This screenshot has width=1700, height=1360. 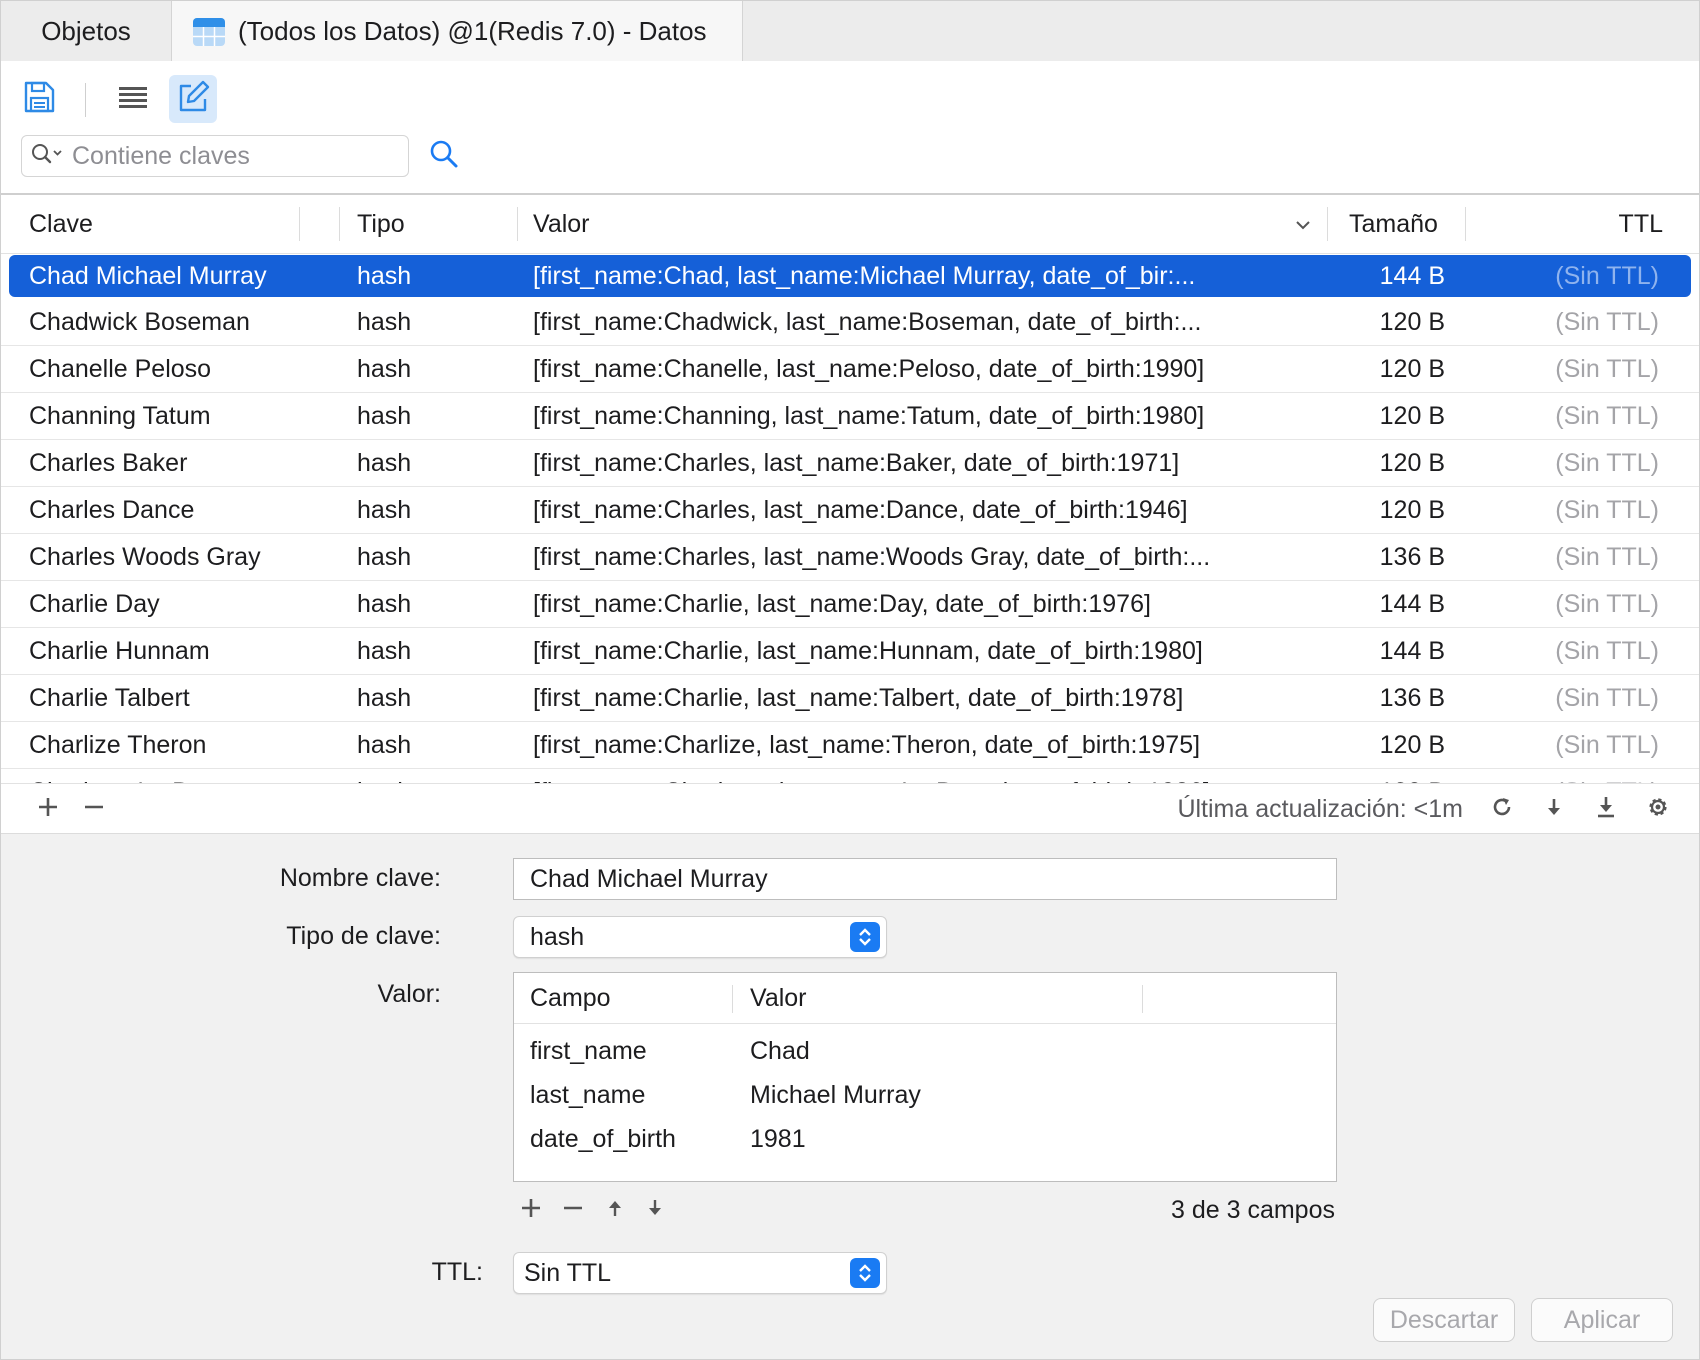 I want to click on search-field, so click(x=215, y=156).